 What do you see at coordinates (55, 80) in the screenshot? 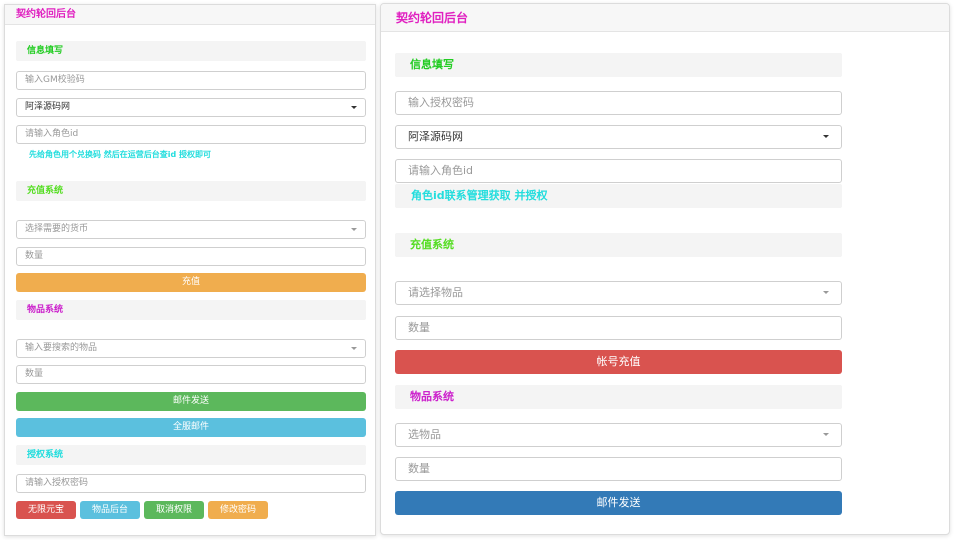
I see `left-gm-code-placeholder: 输入GM校验码` at bounding box center [55, 80].